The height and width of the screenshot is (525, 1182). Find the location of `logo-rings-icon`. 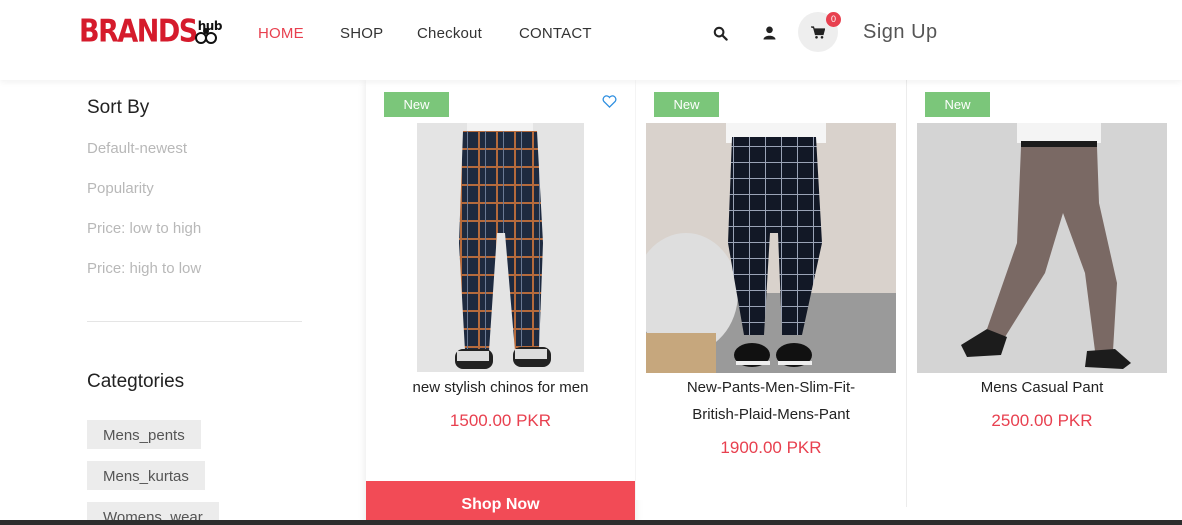

logo-rings-icon is located at coordinates (206, 36).